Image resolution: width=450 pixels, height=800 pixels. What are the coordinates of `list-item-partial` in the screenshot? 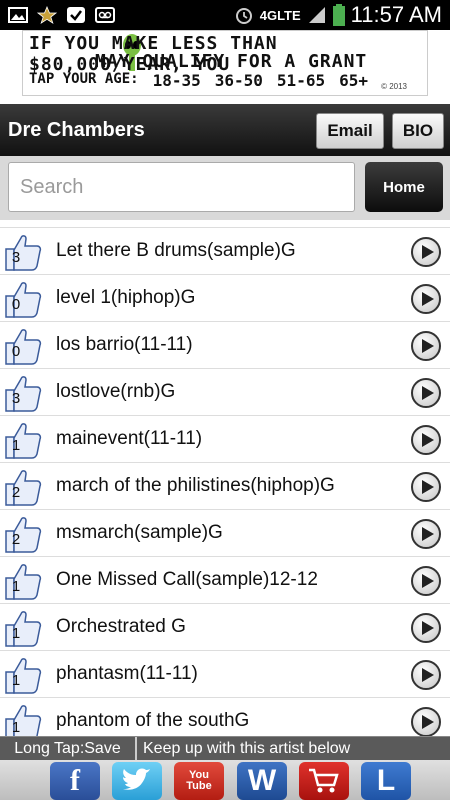 It's located at (225, 224).